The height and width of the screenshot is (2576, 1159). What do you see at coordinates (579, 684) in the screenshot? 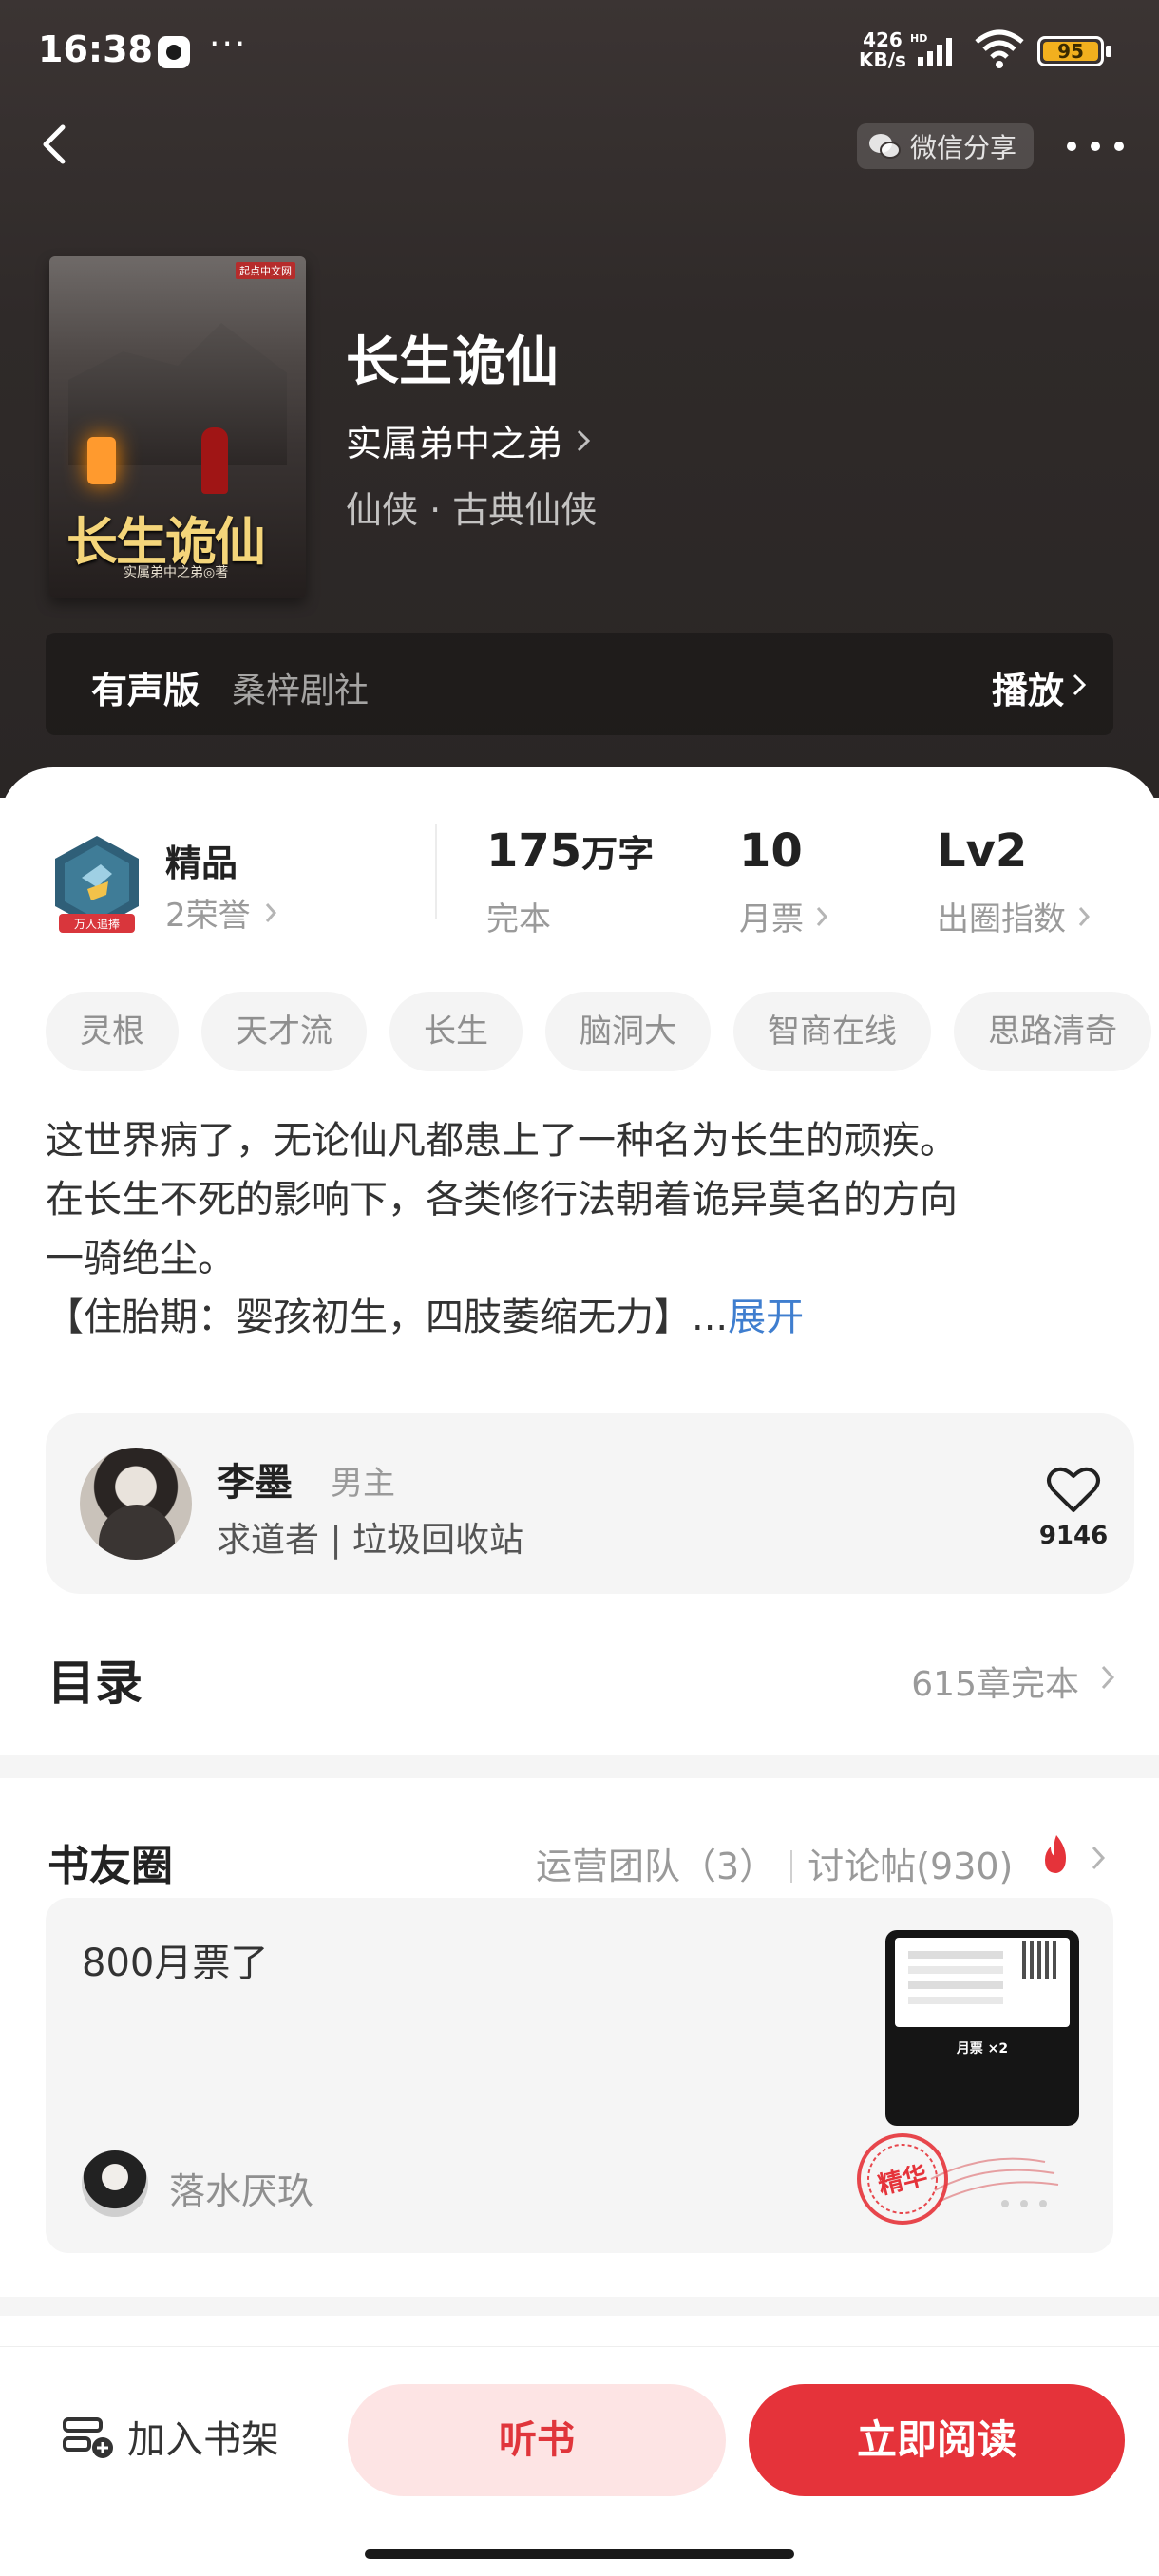
I see `audio-version-bar: 有声版 桑梓剧社 播放` at bounding box center [579, 684].